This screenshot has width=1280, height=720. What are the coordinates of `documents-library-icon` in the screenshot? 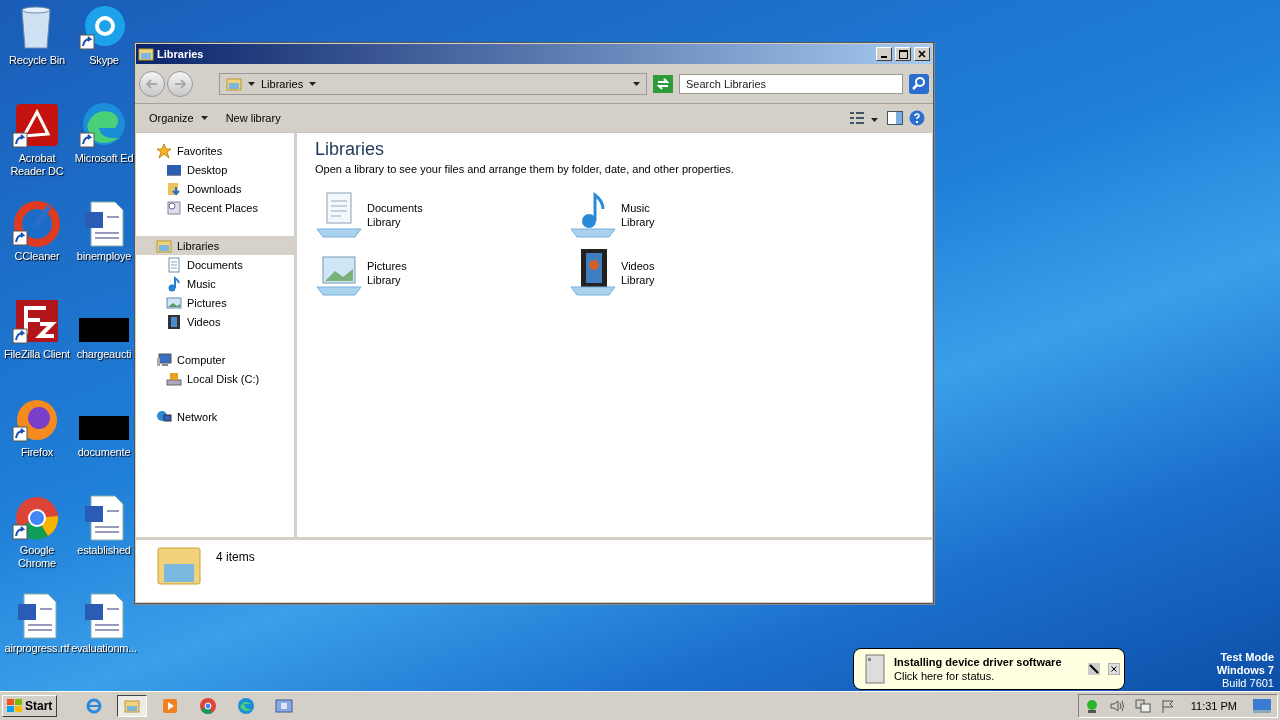 It's located at (339, 215).